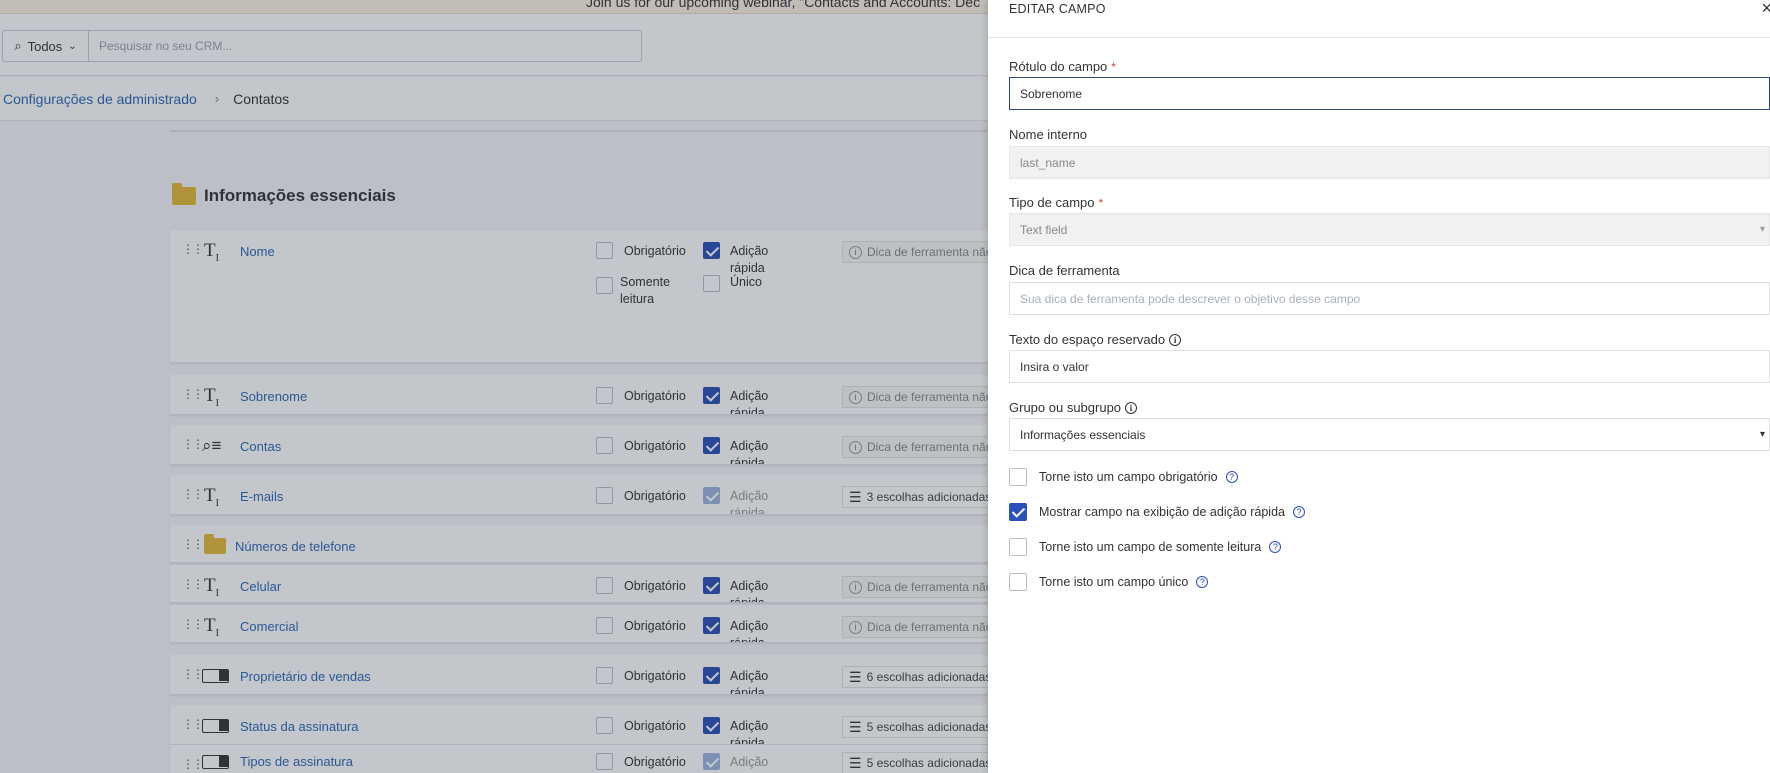 The image size is (1770, 773). I want to click on internal-name-label: Nome interno, so click(1048, 134).